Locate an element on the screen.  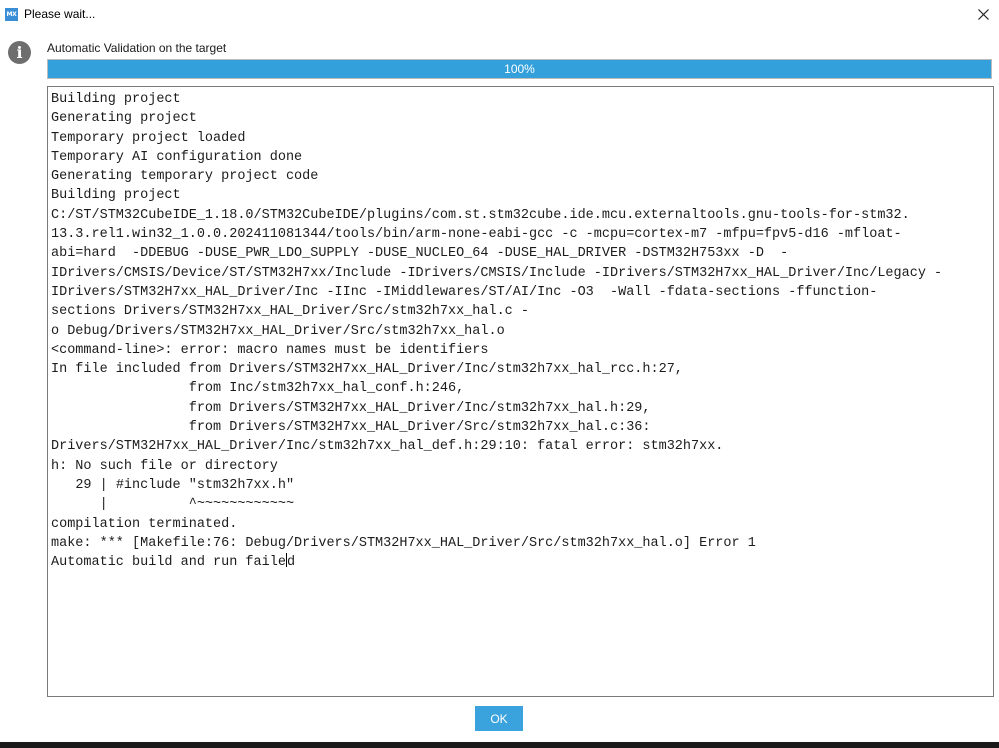
validation-description: Automatic Validation on the target is located at coordinates (136, 48).